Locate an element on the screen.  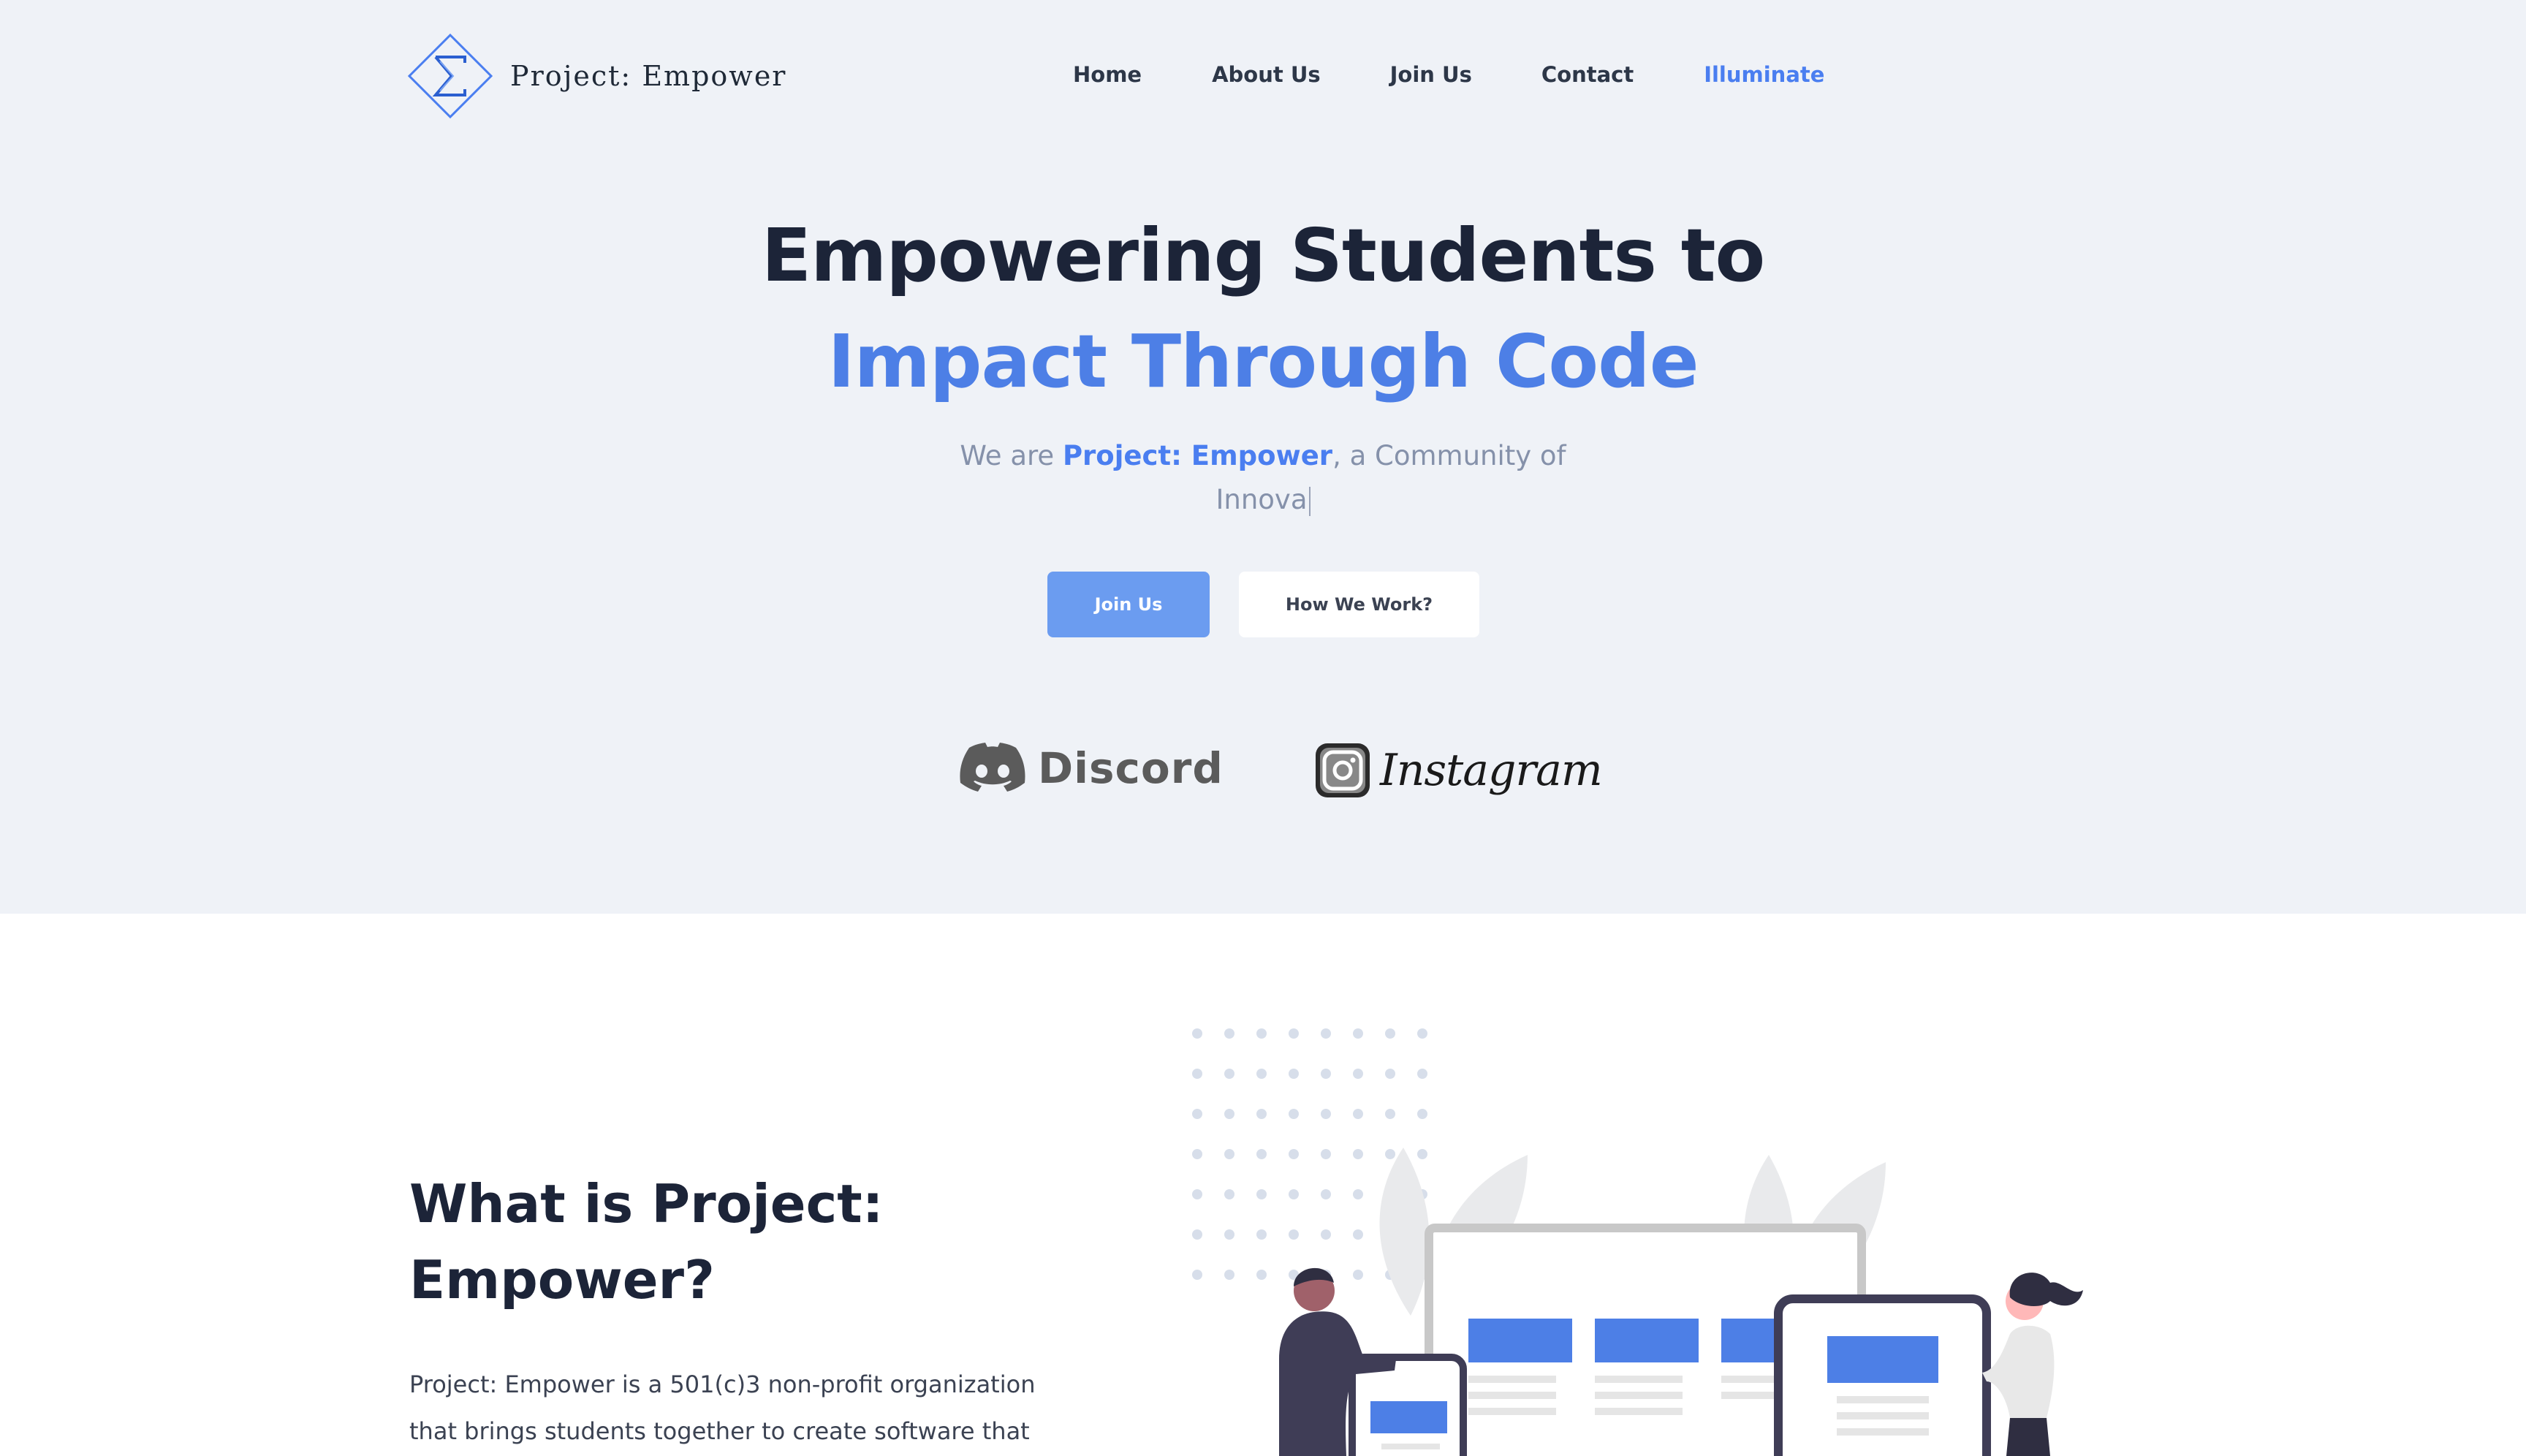
instagram-label: Instagram is located at coordinates (1491, 770).